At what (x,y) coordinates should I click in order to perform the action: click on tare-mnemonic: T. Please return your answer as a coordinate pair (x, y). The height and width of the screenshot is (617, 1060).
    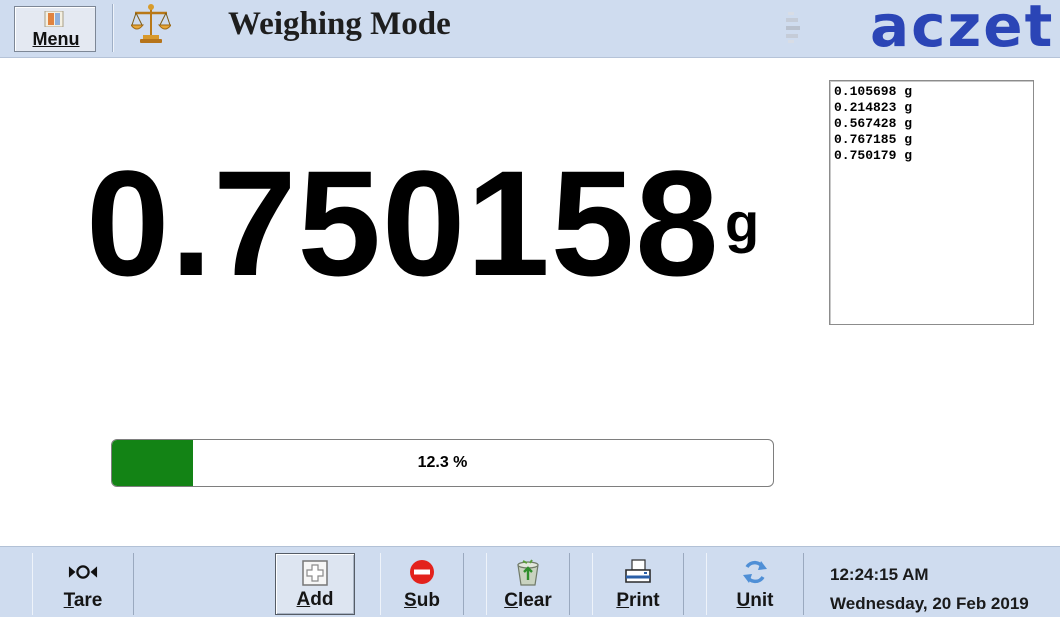
    Looking at the image, I should click on (68, 600).